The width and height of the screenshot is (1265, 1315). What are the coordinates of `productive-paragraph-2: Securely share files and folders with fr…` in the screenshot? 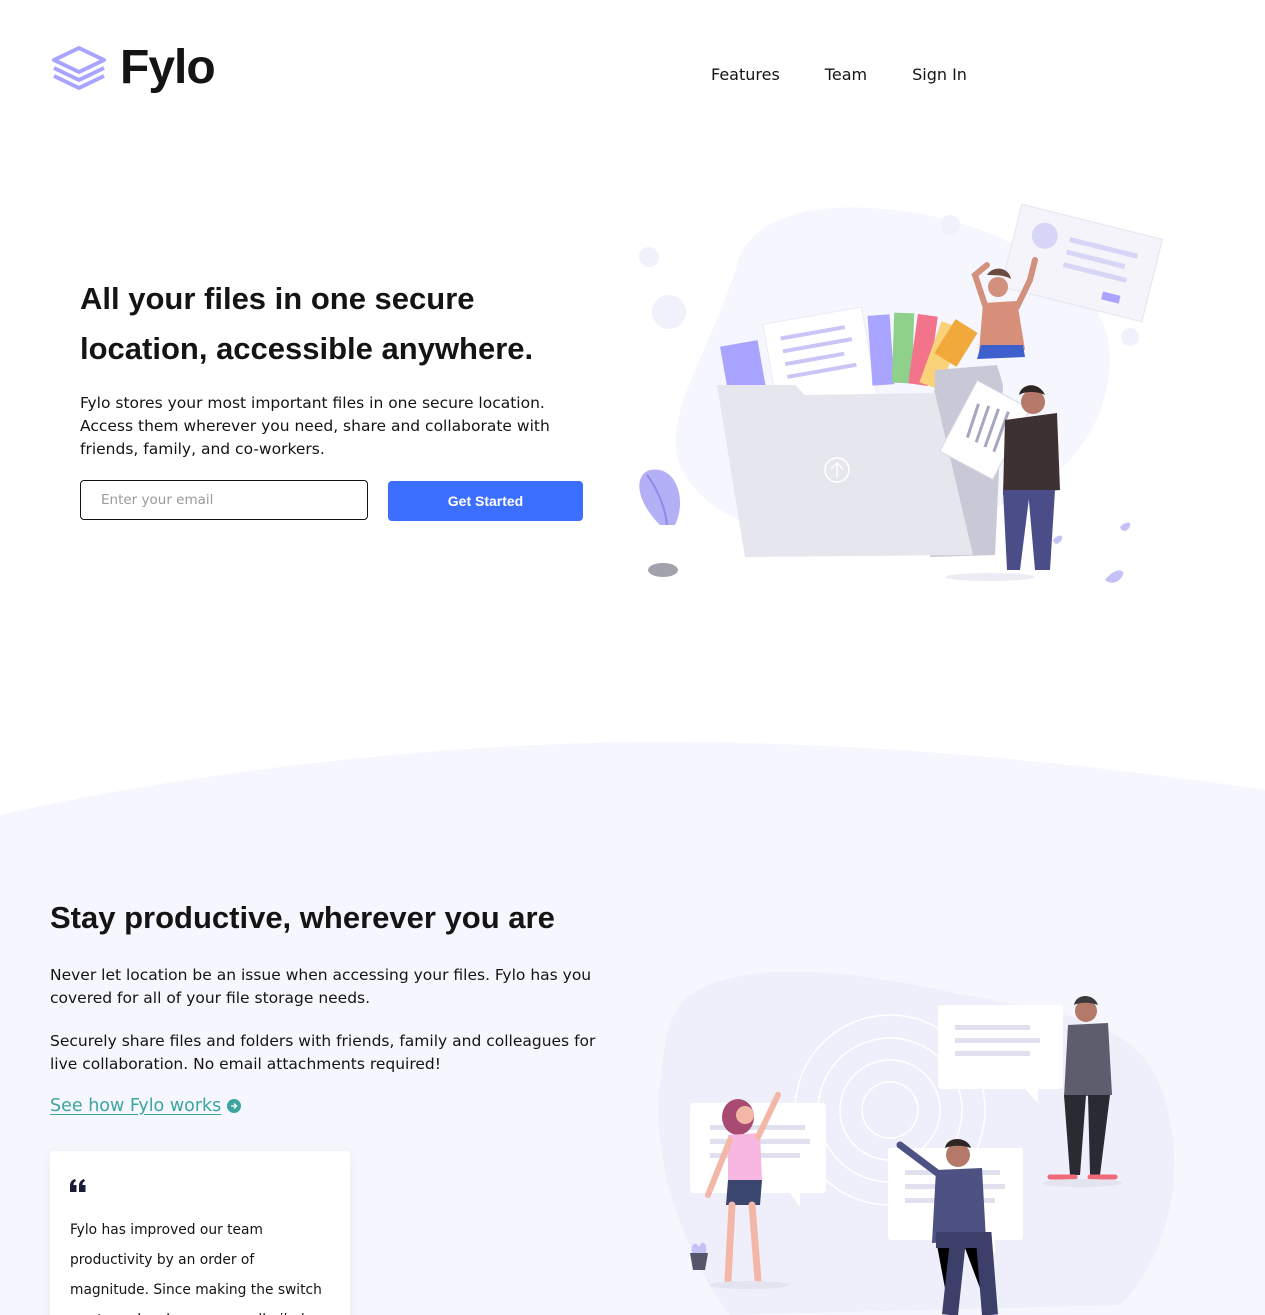 It's located at (323, 1052).